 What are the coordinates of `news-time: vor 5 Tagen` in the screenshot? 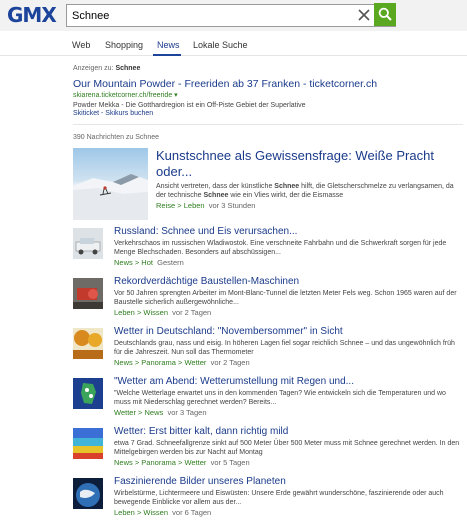 It's located at (230, 462).